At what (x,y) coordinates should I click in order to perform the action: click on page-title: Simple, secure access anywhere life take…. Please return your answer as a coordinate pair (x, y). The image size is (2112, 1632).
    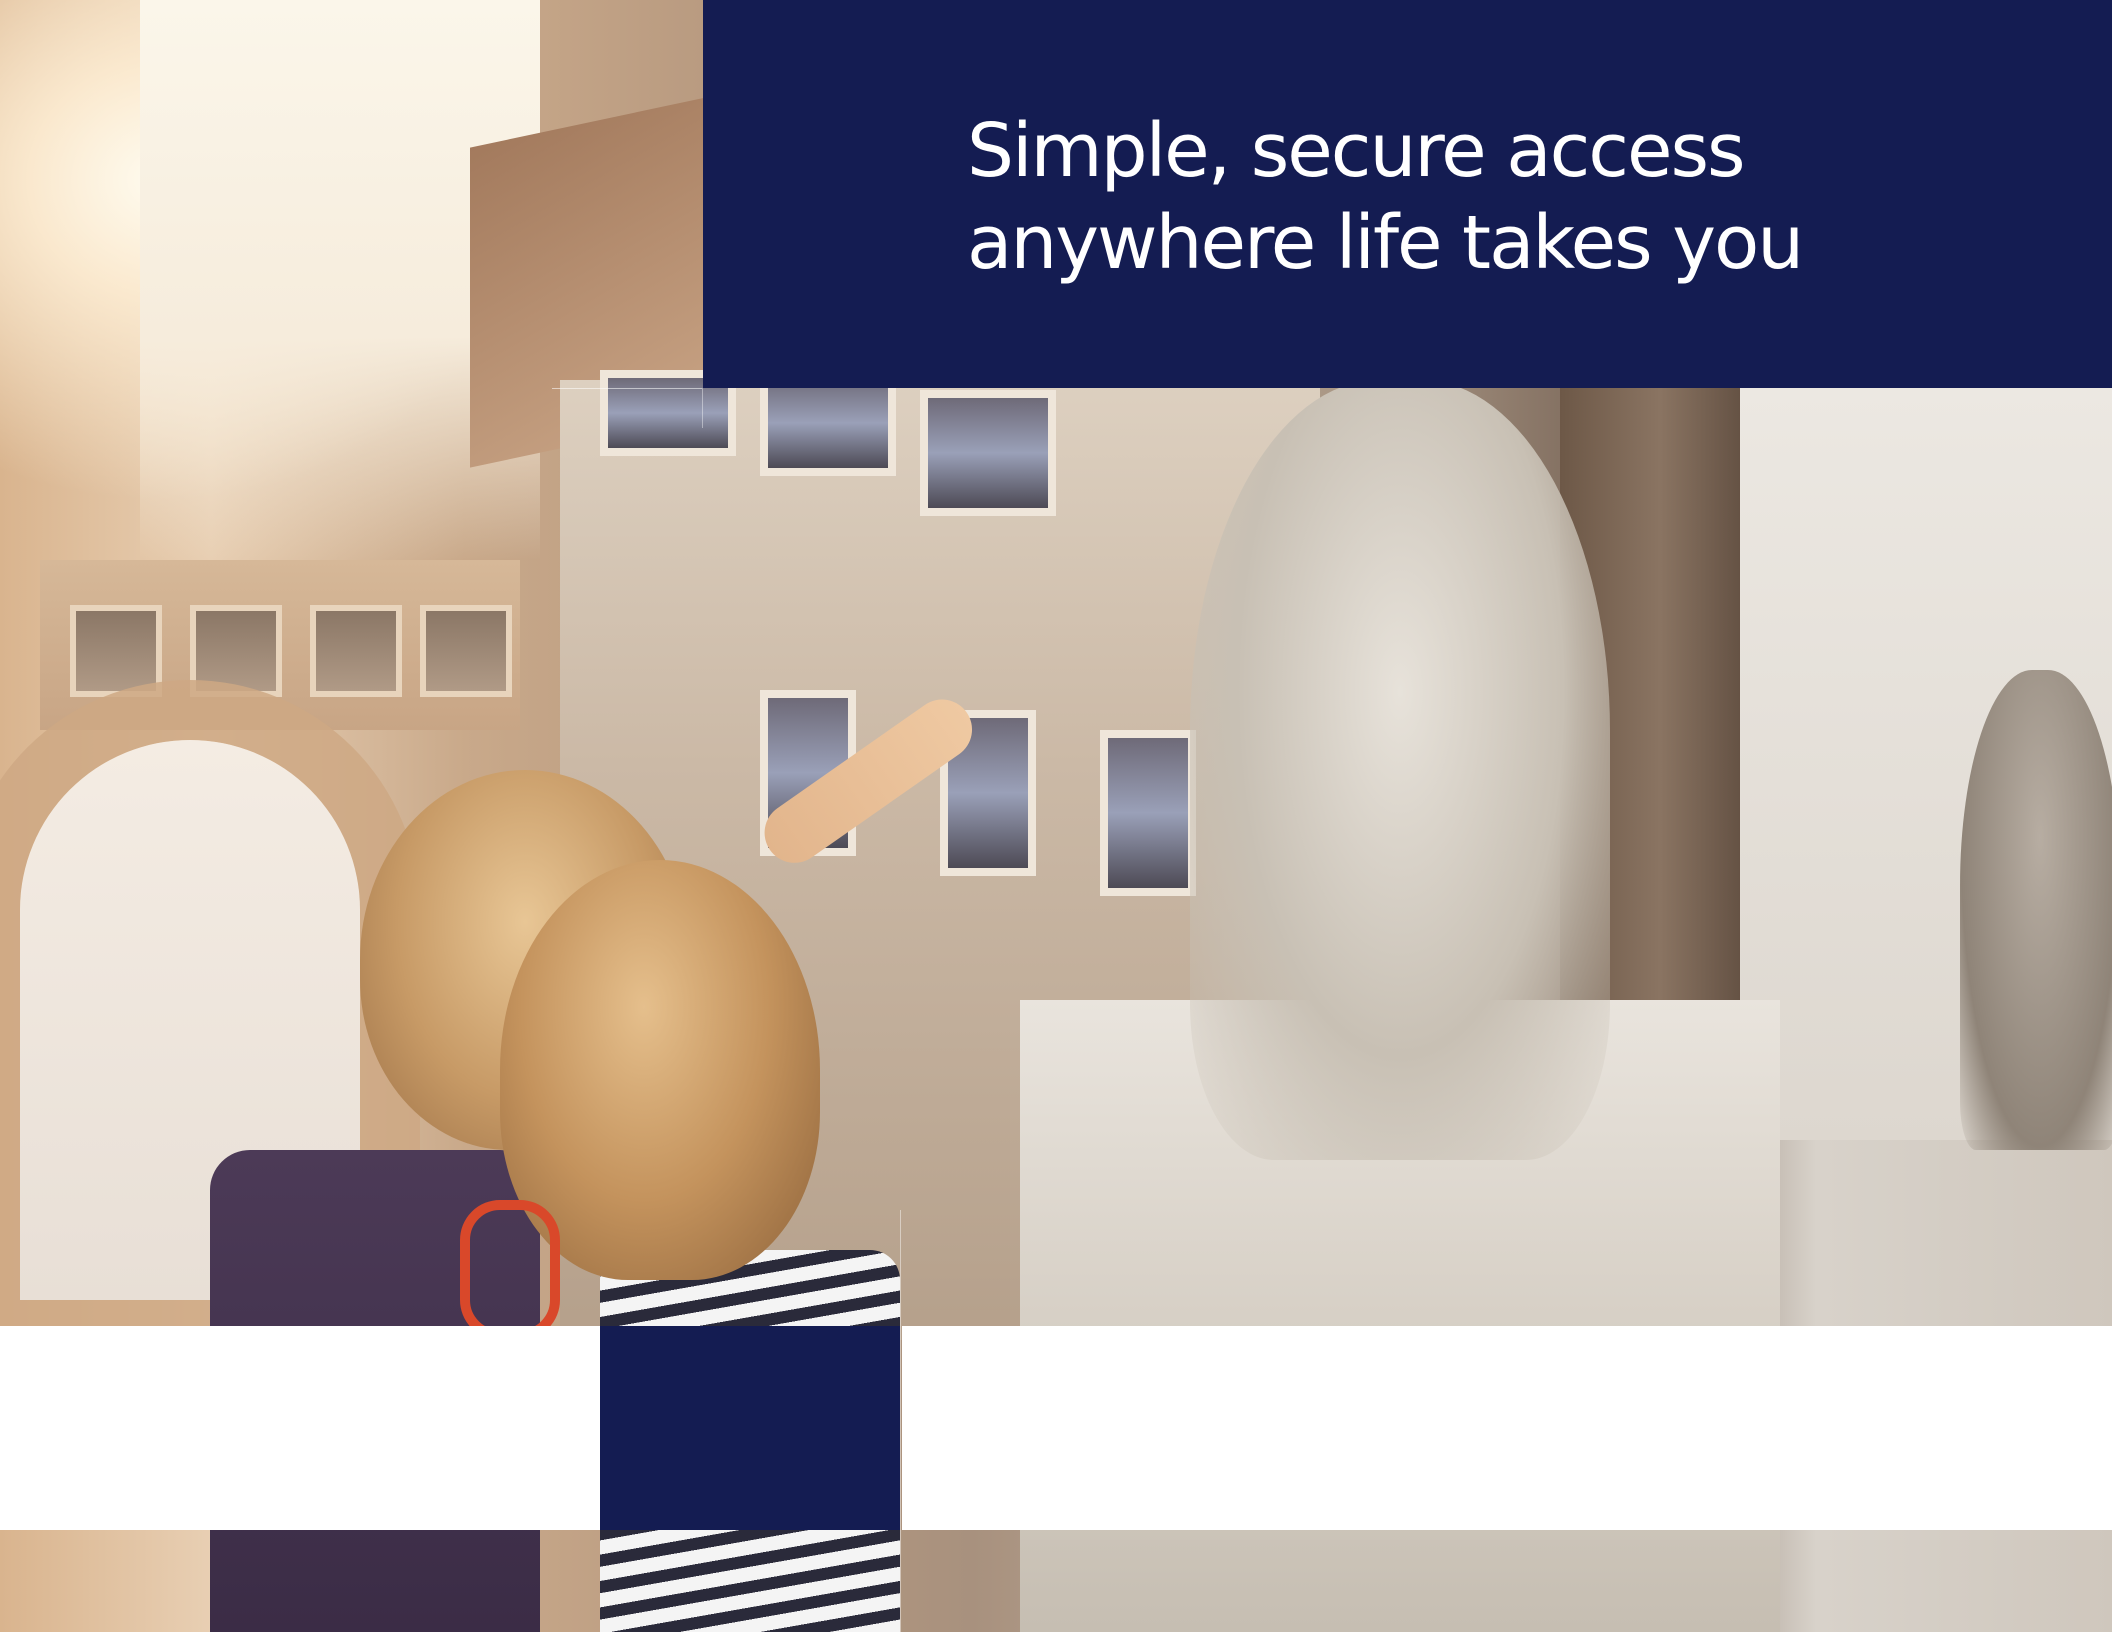
    Looking at the image, I should click on (1385, 197).